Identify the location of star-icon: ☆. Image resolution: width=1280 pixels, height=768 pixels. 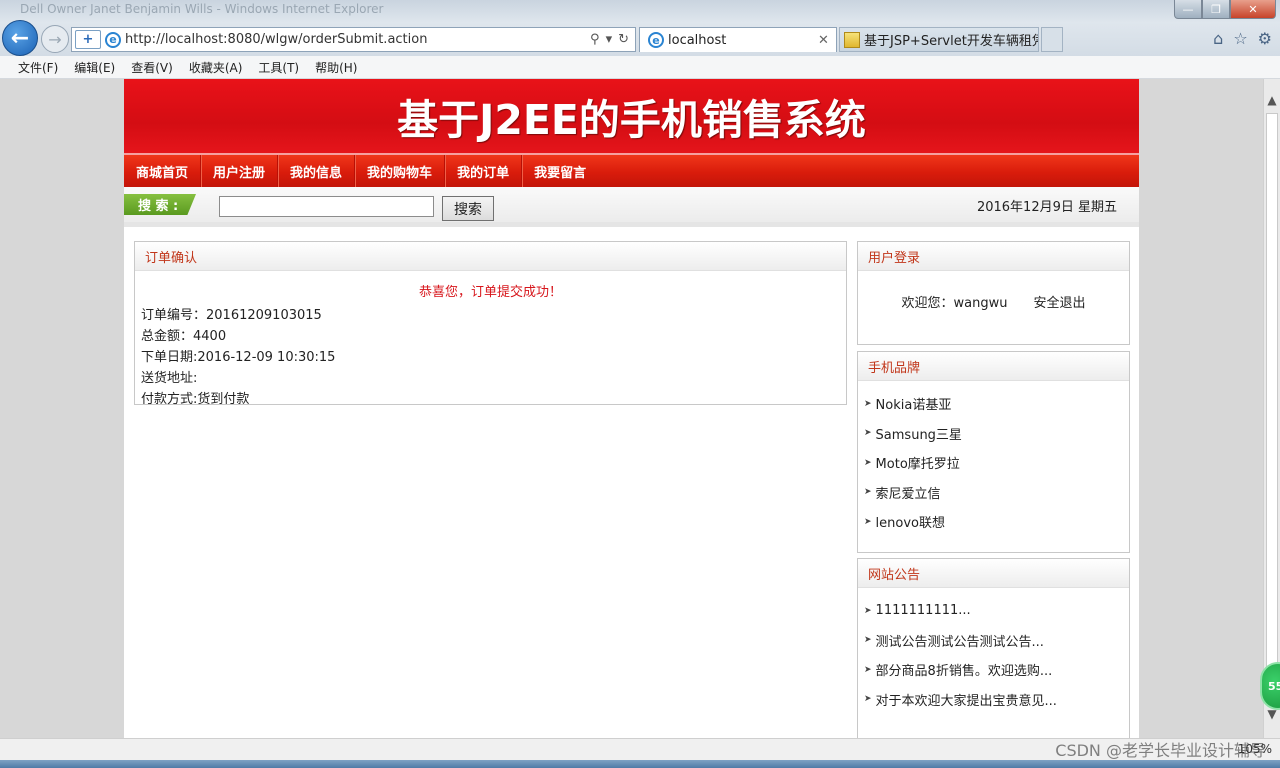
(1240, 38).